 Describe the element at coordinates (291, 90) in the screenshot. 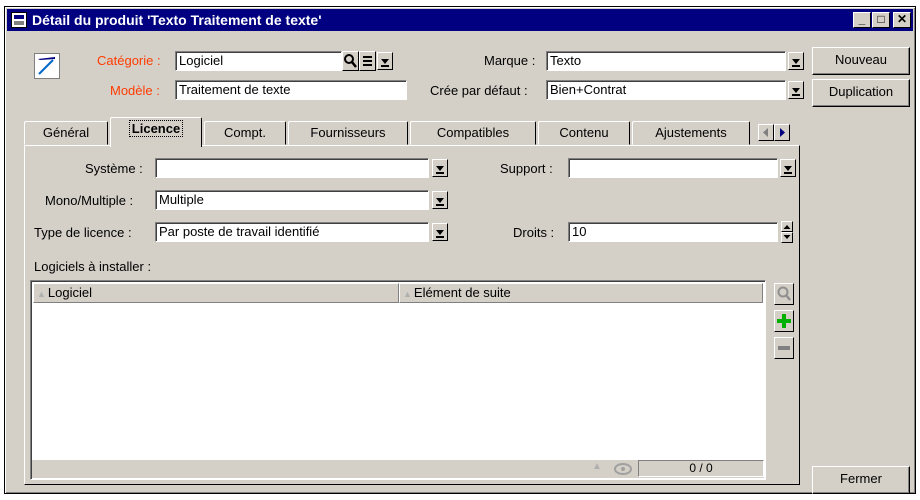

I see `modele-field: Traitement de texte` at that location.